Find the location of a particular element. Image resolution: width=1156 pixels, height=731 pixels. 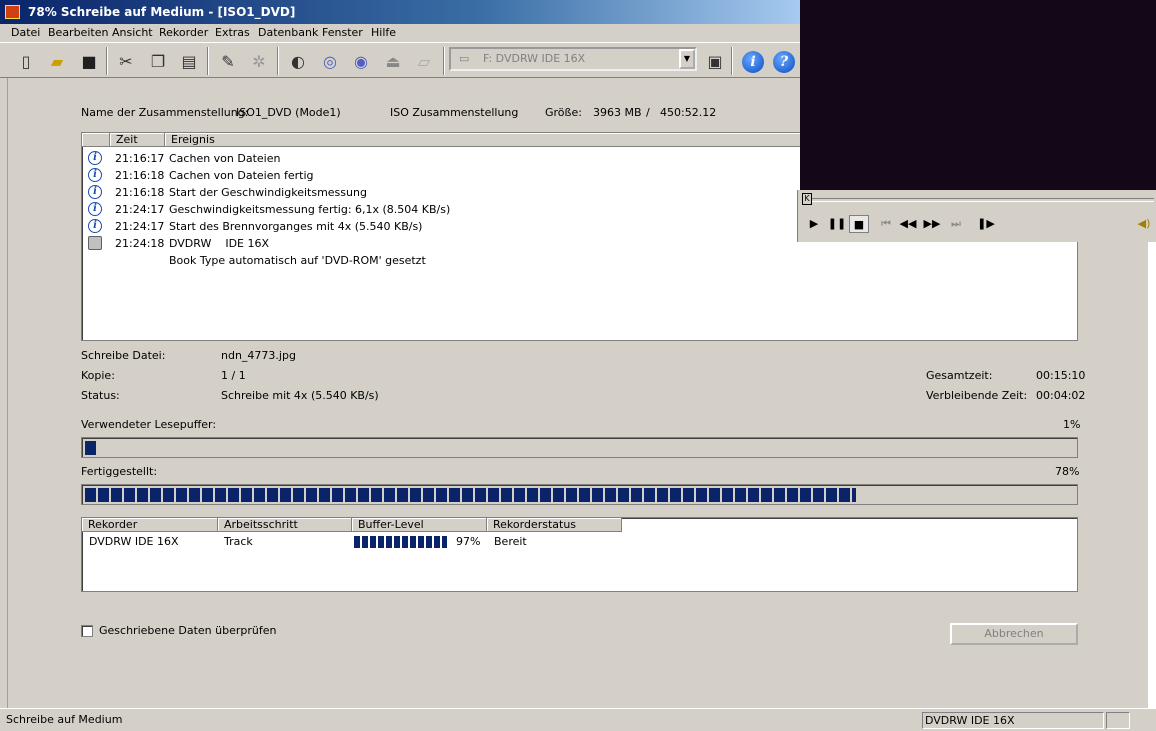

compilation-name-label: Name der Zusammenstellung: is located at coordinates (165, 112).